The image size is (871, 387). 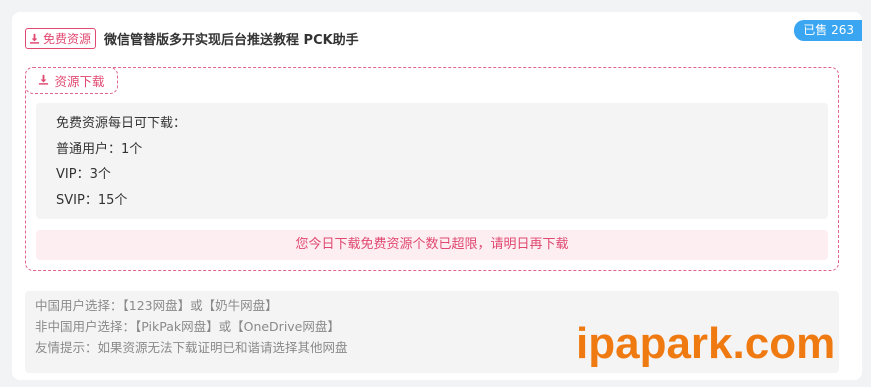 I want to click on watermark: ipapark.com, so click(x=706, y=343).